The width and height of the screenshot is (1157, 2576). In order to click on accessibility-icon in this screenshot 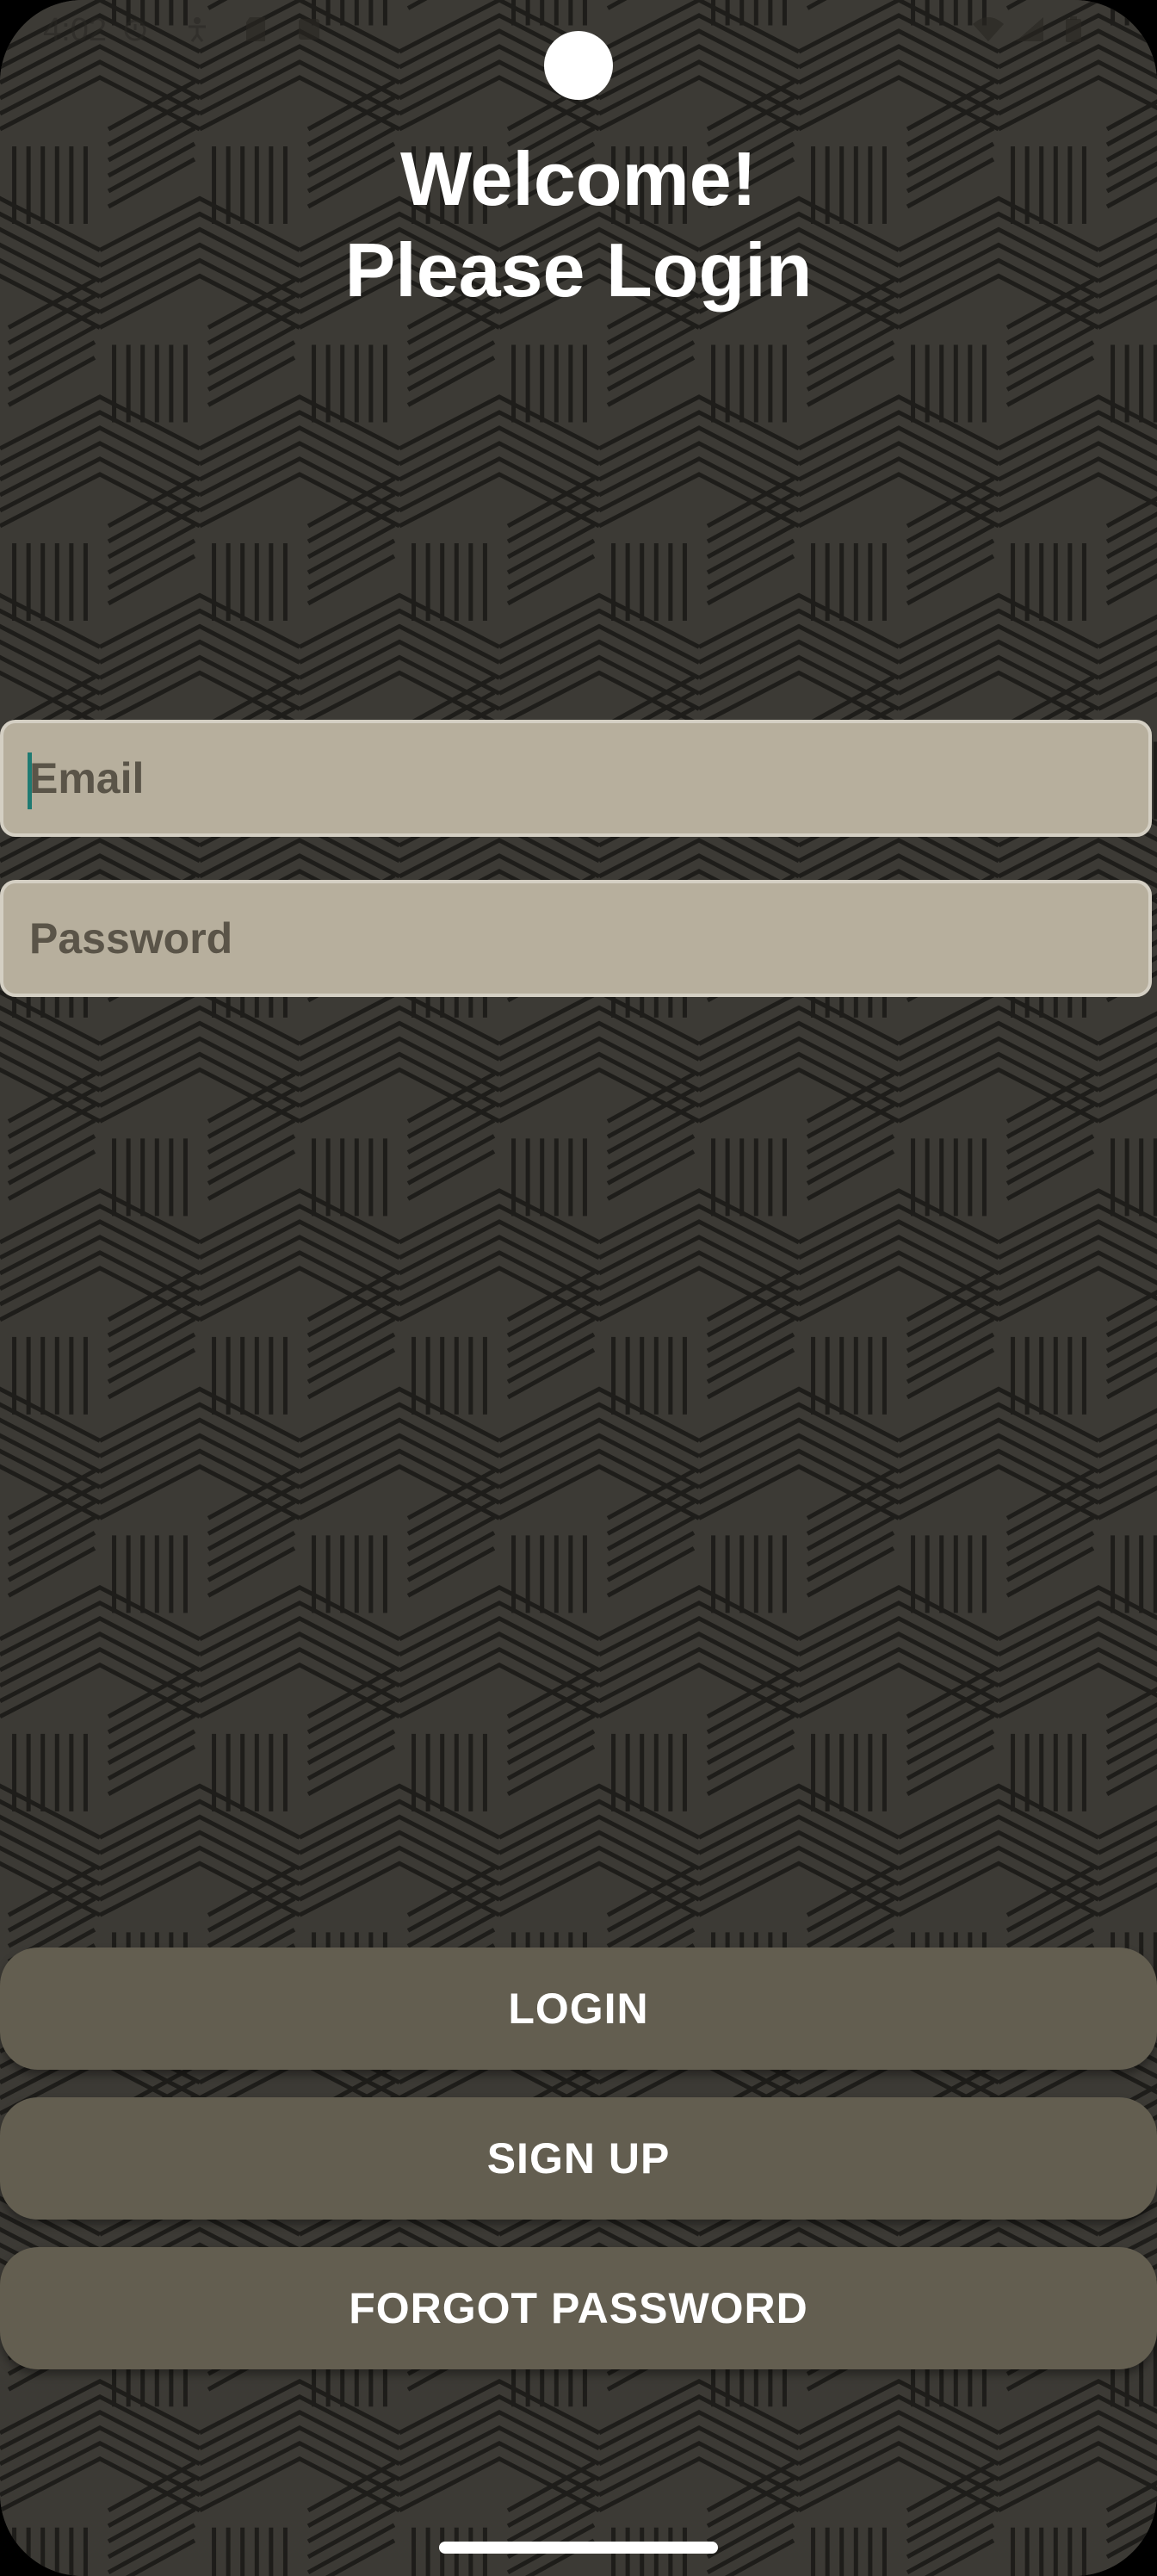, I will do `click(198, 29)`.